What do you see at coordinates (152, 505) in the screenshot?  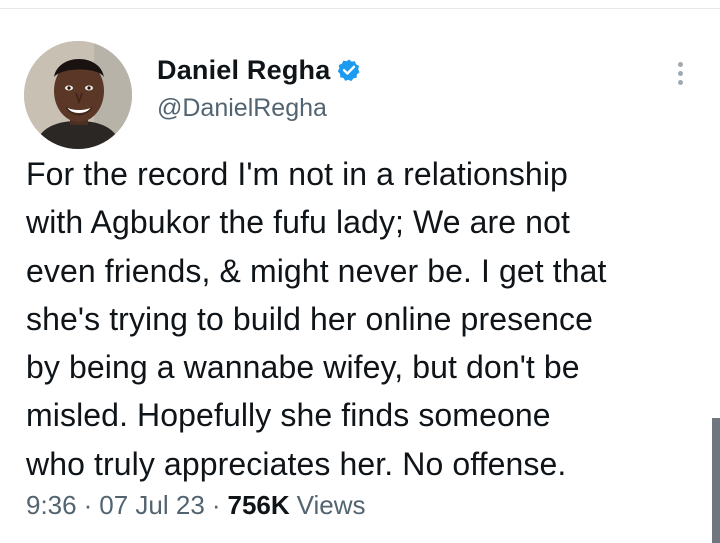 I see `tweet-date: 07 Jul 23` at bounding box center [152, 505].